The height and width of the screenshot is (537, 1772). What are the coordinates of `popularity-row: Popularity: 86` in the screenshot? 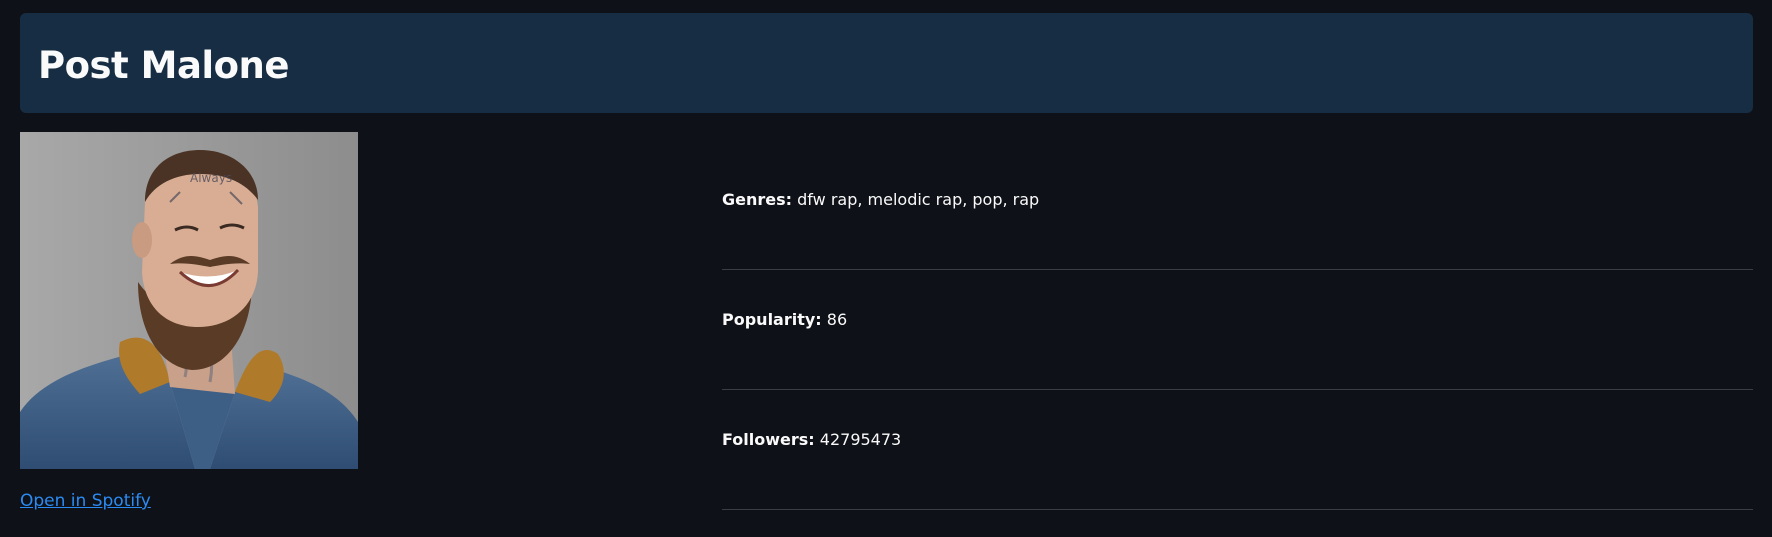 It's located at (1237, 330).